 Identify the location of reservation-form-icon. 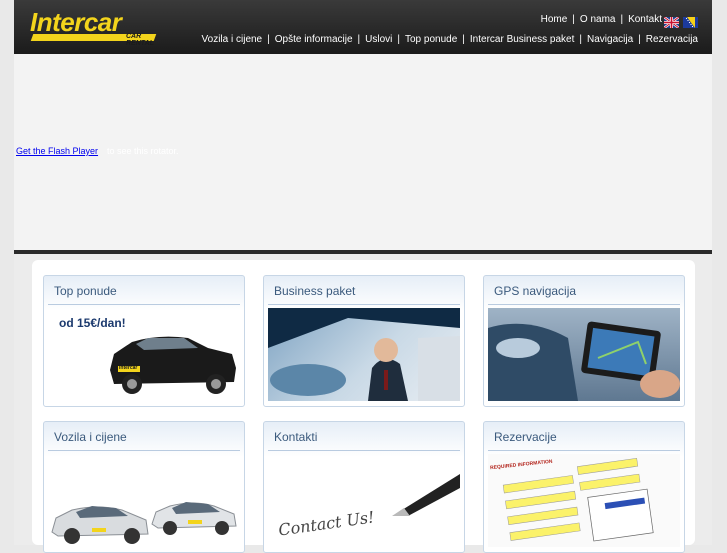
(578, 499).